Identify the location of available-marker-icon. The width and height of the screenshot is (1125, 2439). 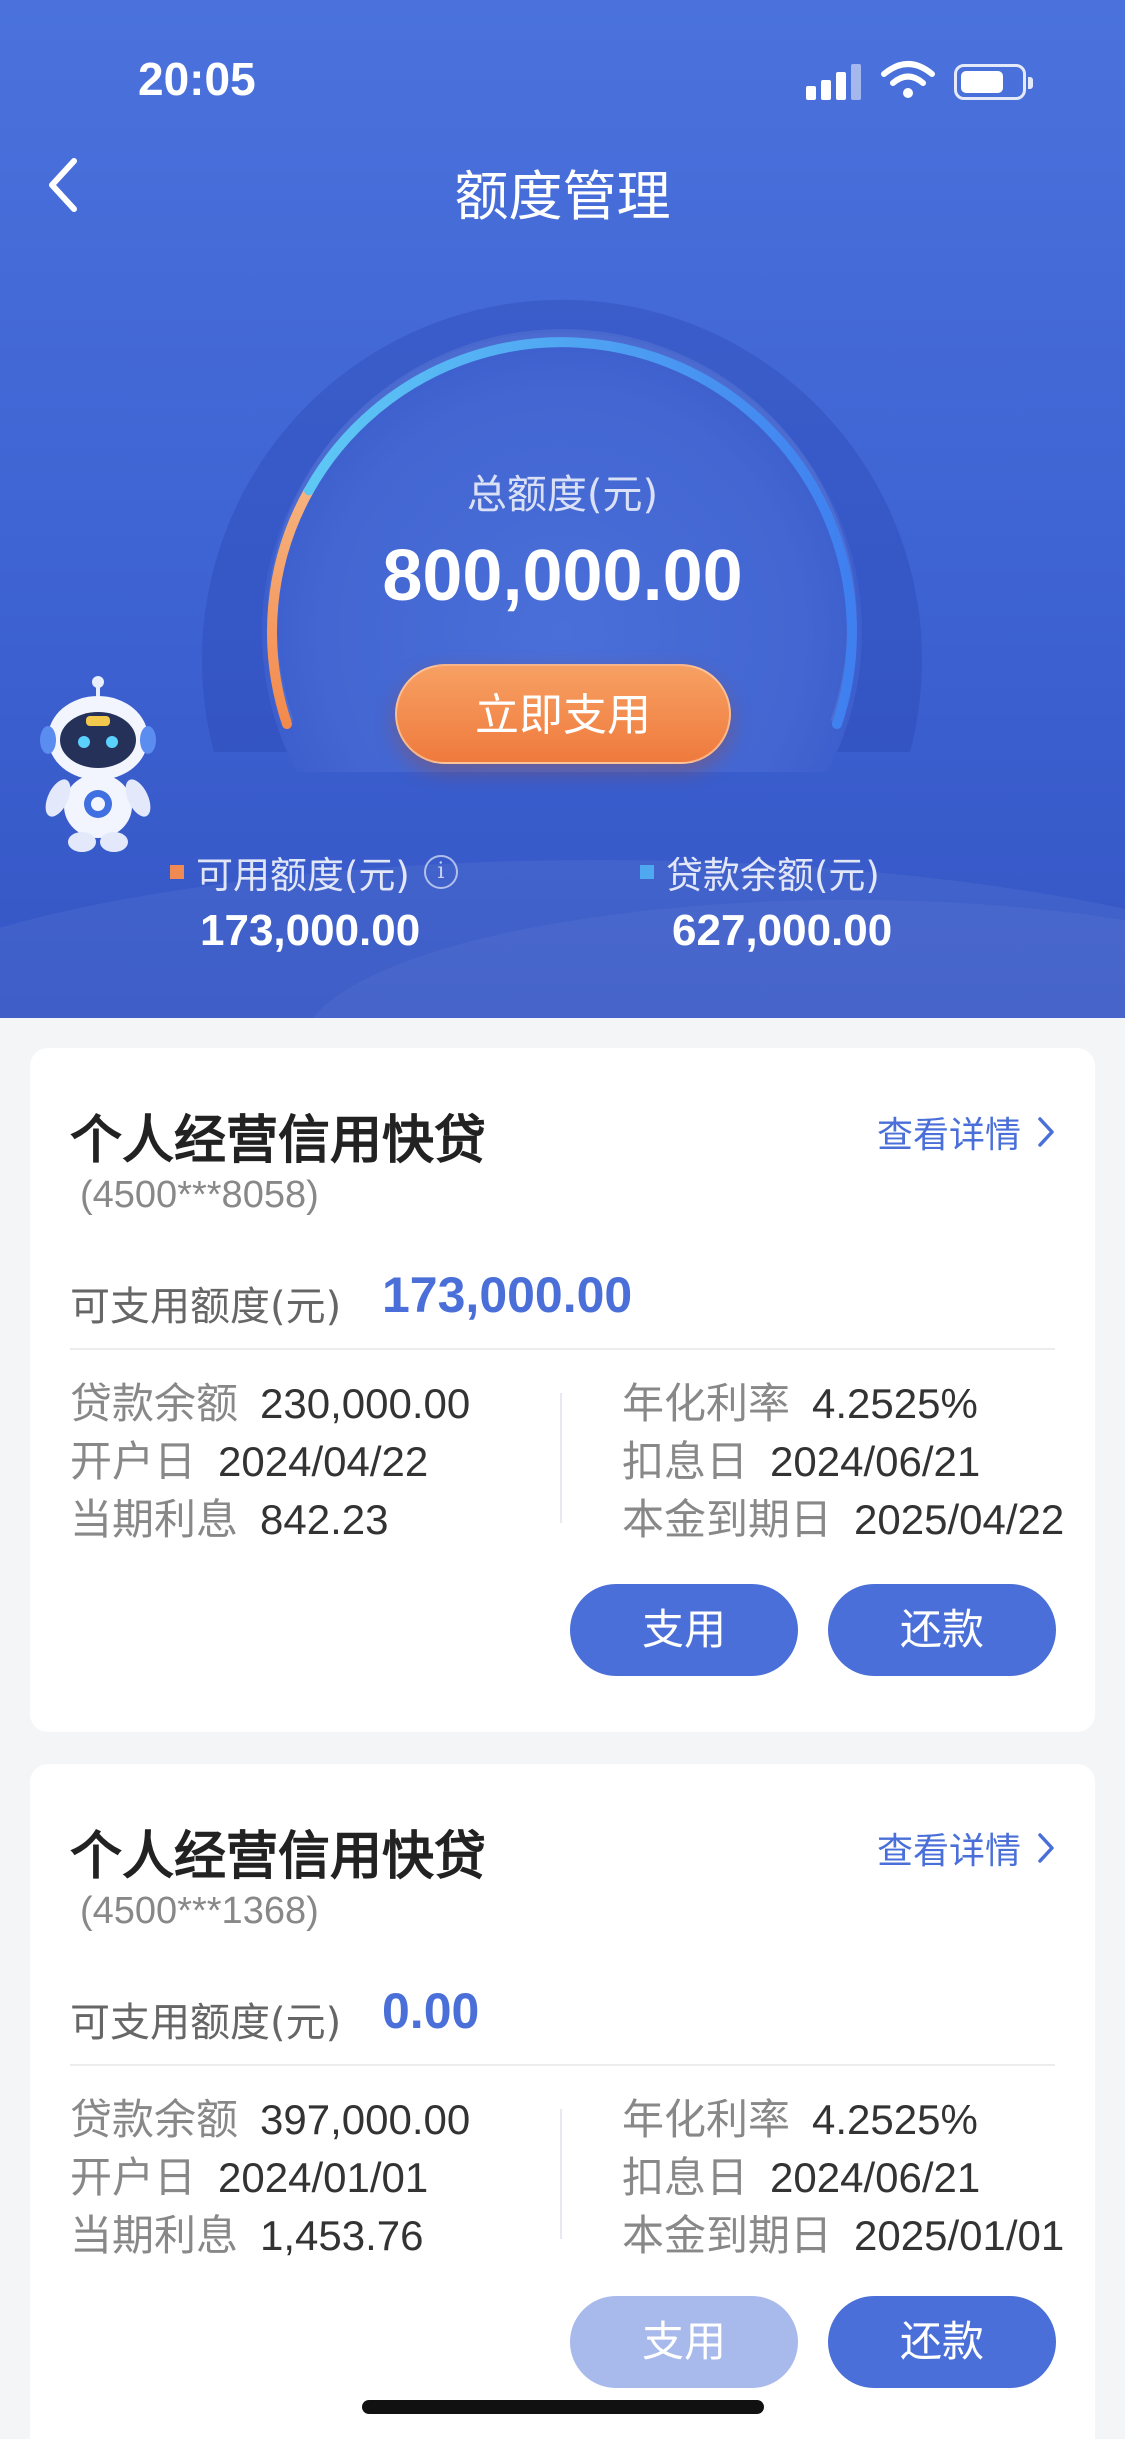
(177, 872).